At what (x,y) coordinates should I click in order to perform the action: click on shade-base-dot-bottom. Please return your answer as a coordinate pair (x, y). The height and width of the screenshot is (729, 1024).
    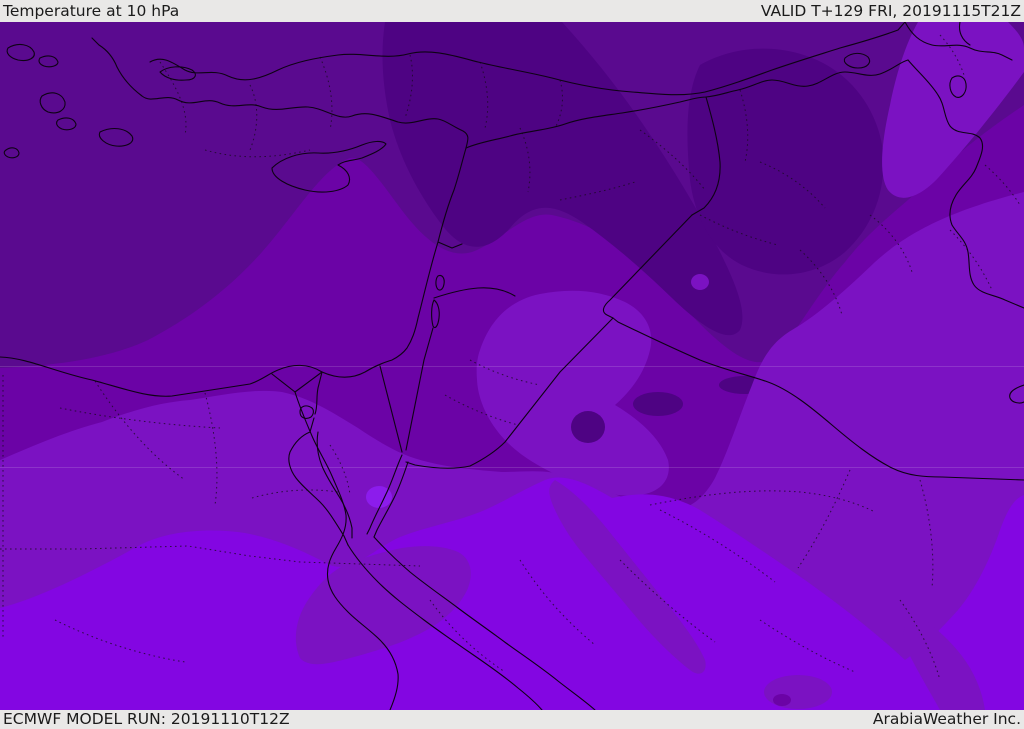
    Looking at the image, I should click on (782, 700).